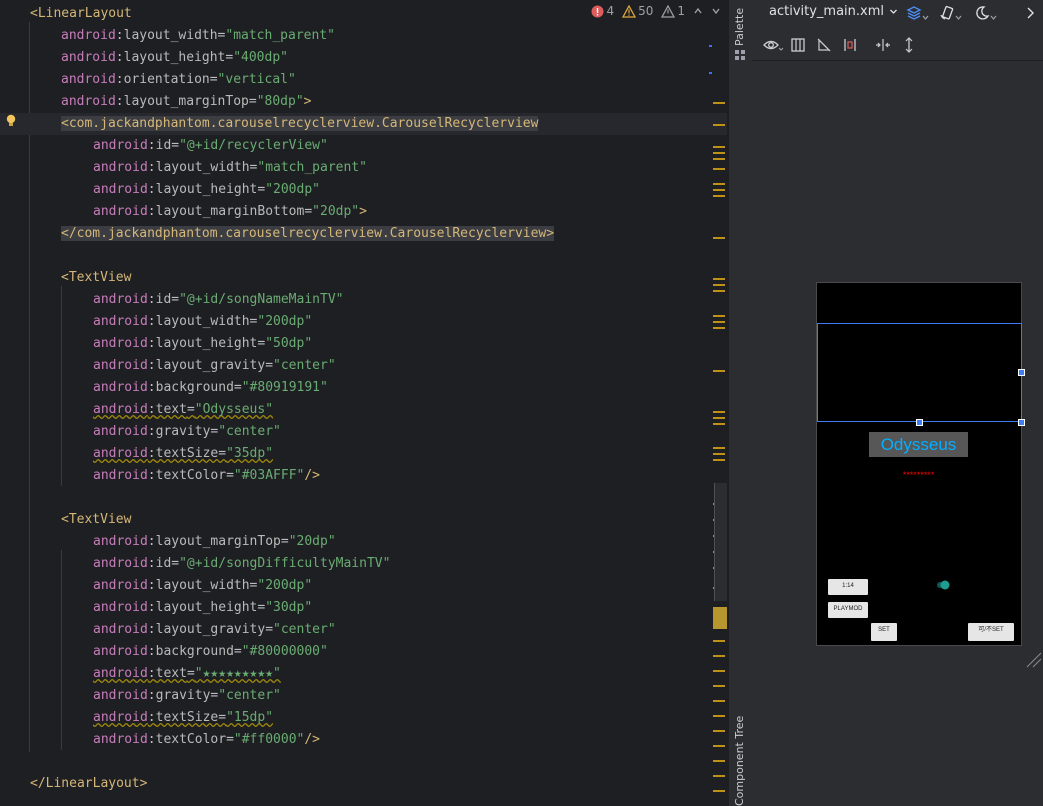  What do you see at coordinates (919, 372) in the screenshot?
I see `recyclerview-selection` at bounding box center [919, 372].